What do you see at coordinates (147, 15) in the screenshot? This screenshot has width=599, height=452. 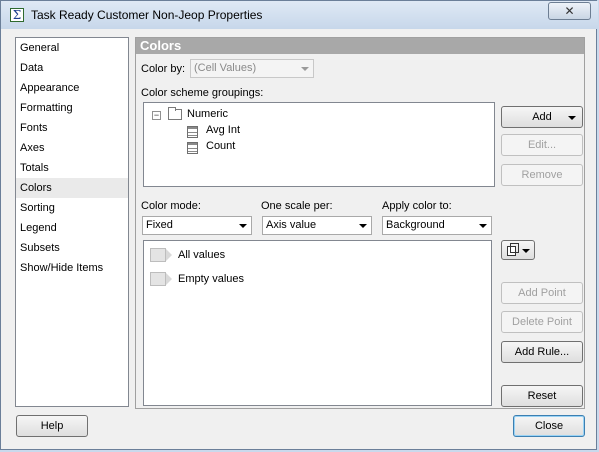 I see `window-title: Task Ready Customer Non-Jeop Properties` at bounding box center [147, 15].